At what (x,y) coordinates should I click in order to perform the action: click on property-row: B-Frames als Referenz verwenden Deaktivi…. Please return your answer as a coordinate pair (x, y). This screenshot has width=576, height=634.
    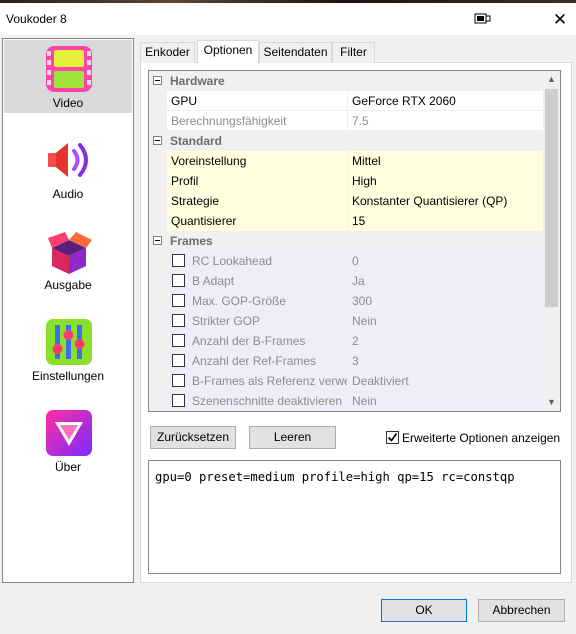
    Looking at the image, I should click on (347, 381).